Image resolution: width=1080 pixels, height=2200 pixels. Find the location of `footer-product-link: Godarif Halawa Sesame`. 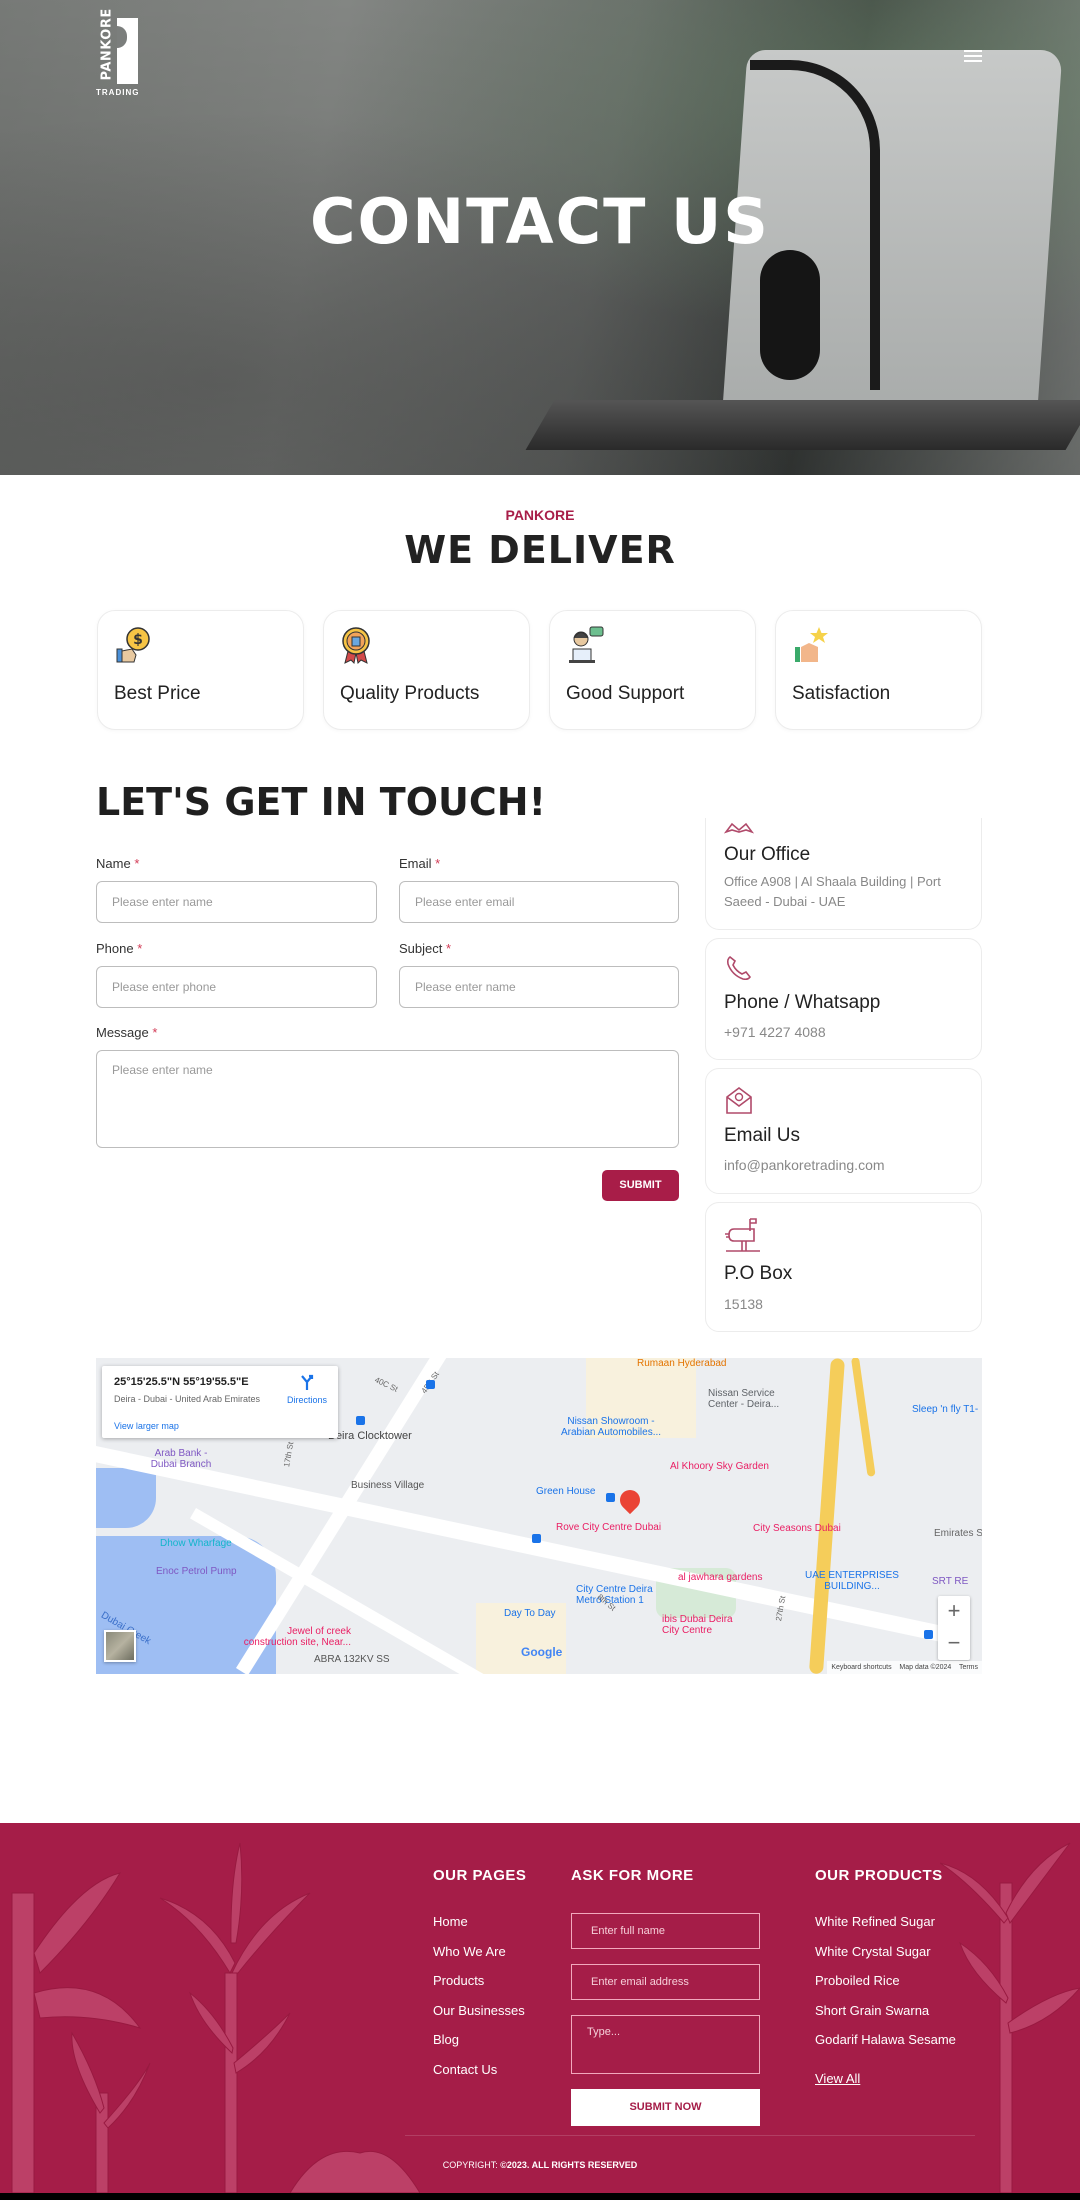

footer-product-link: Godarif Halawa Sesame is located at coordinates (885, 2039).